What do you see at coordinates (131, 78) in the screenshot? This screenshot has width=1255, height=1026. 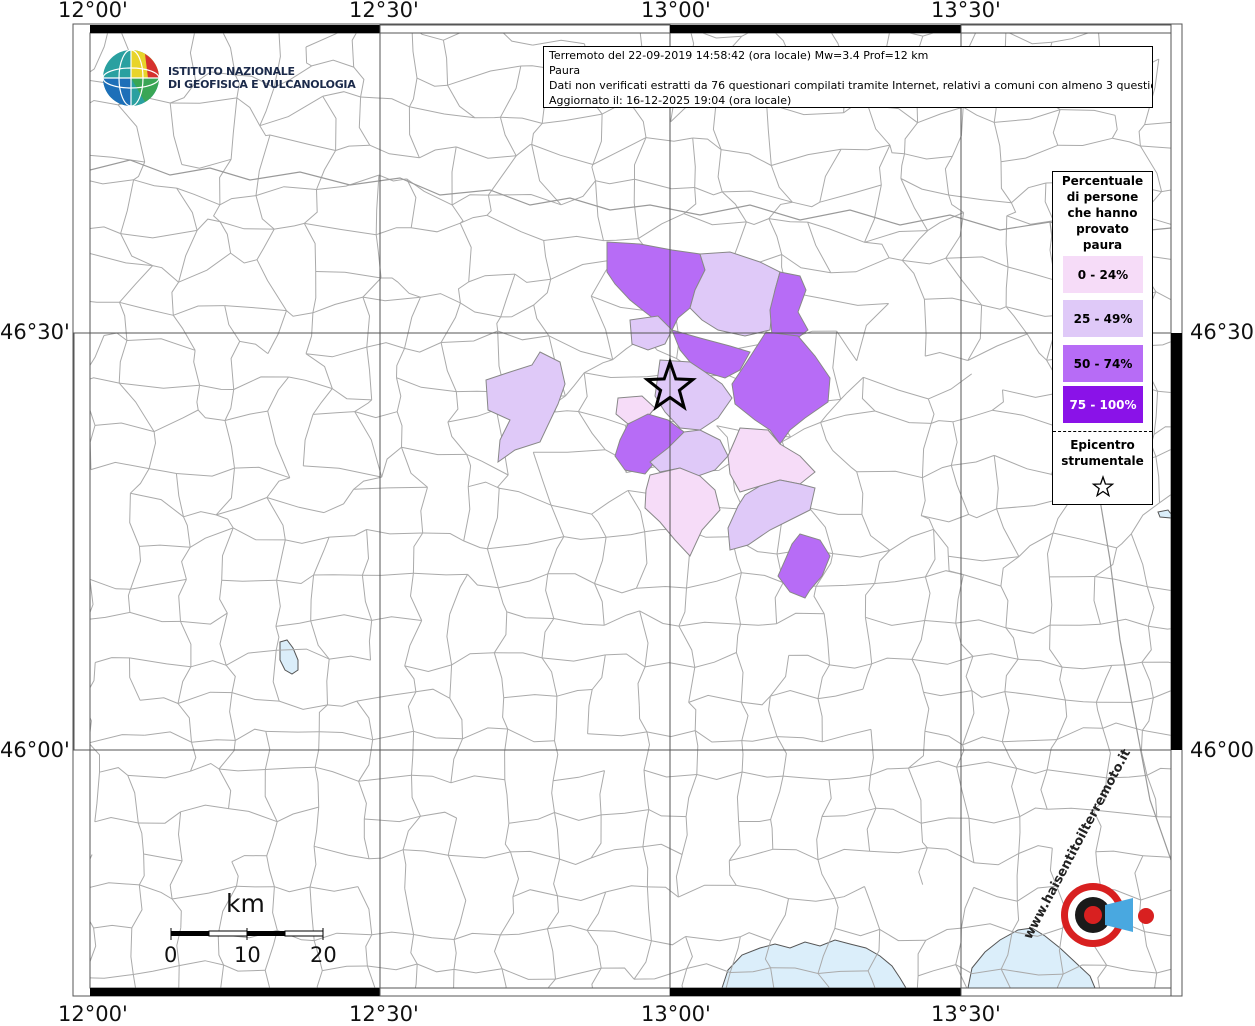 I see `ingv-globe-icon` at bounding box center [131, 78].